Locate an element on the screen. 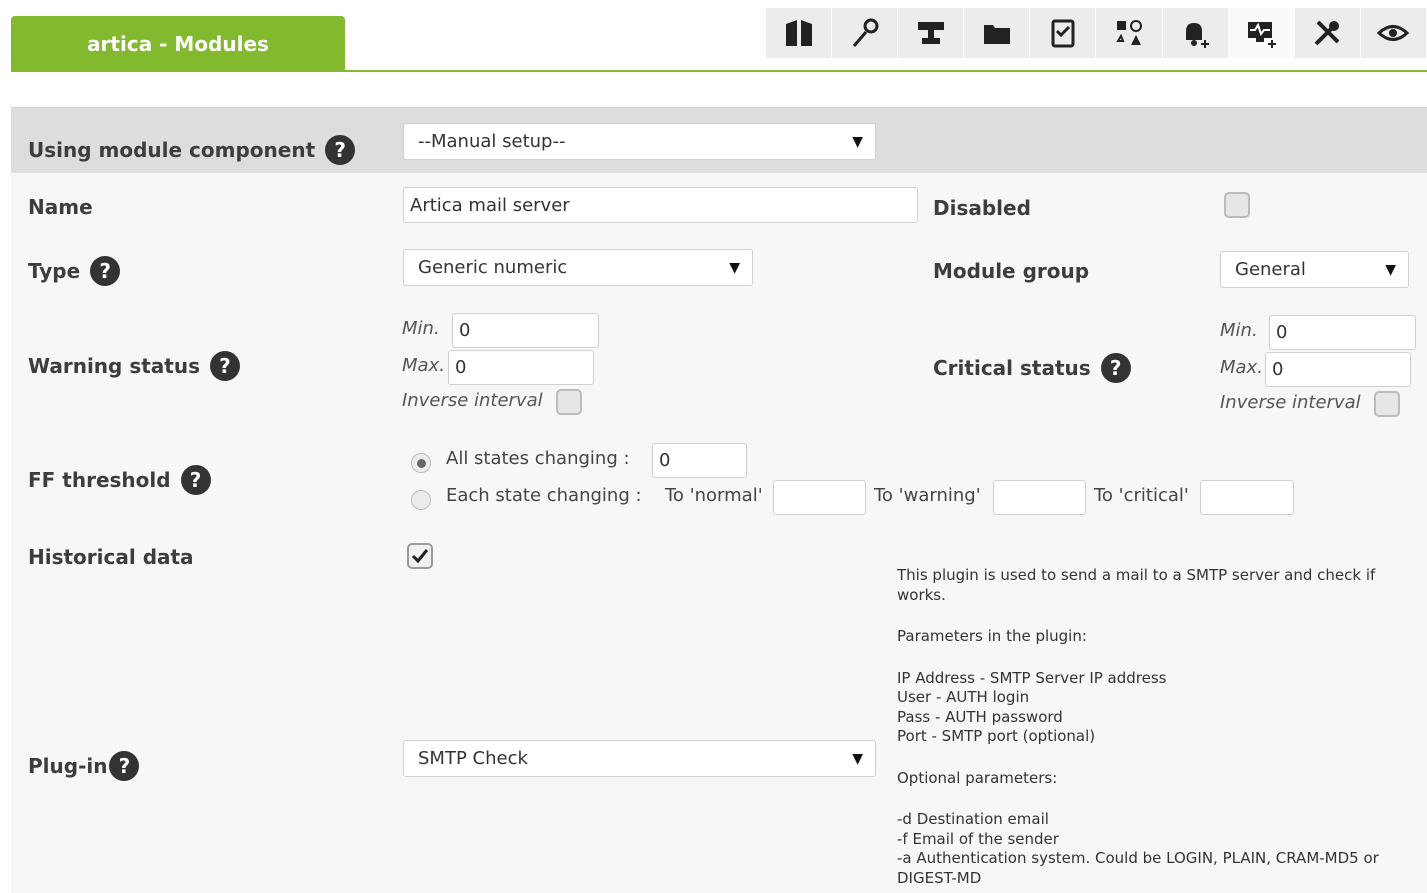 Image resolution: width=1427 pixels, height=893 pixels. toolbar is located at coordinates (1096, 33).